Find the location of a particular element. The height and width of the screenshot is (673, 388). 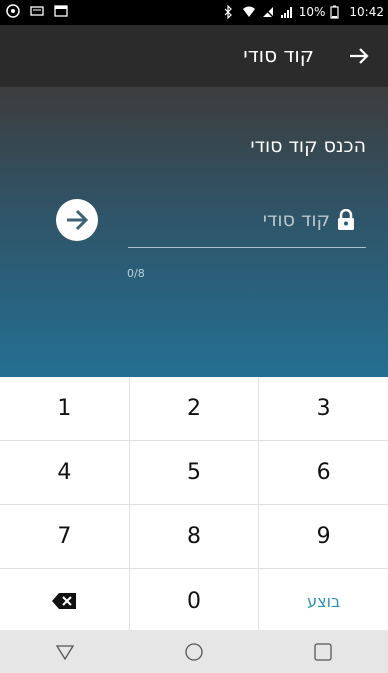

backspace-icon is located at coordinates (64, 601).